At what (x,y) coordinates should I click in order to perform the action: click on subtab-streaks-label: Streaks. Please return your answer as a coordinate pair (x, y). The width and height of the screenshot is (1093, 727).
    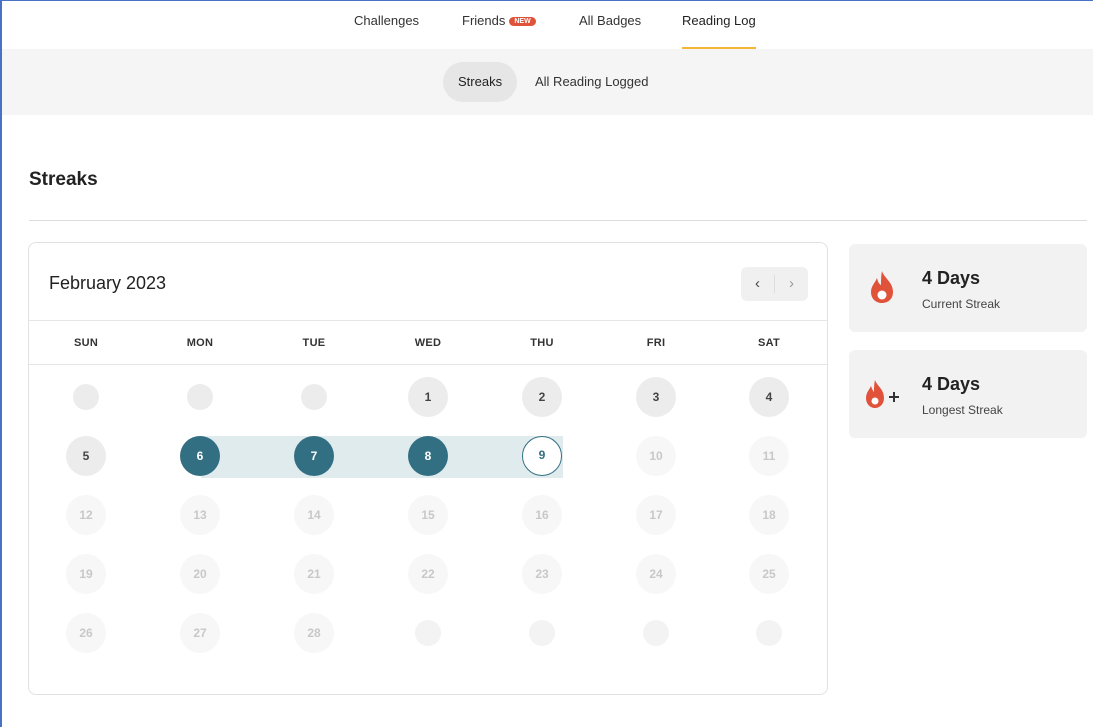
    Looking at the image, I should click on (480, 81).